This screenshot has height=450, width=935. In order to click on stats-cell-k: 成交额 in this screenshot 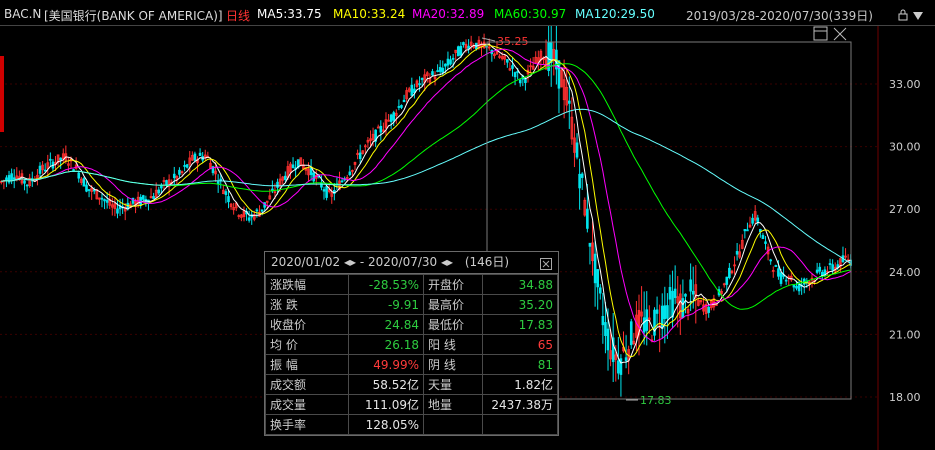, I will do `click(307, 384)`.